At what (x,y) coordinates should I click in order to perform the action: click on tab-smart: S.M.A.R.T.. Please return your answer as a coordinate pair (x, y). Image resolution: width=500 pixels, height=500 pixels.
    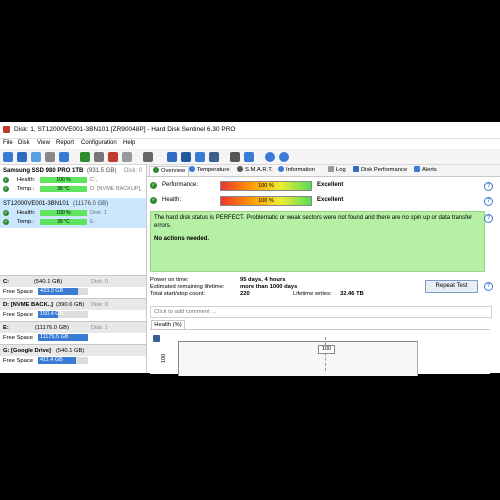
    Looking at the image, I should click on (255, 170).